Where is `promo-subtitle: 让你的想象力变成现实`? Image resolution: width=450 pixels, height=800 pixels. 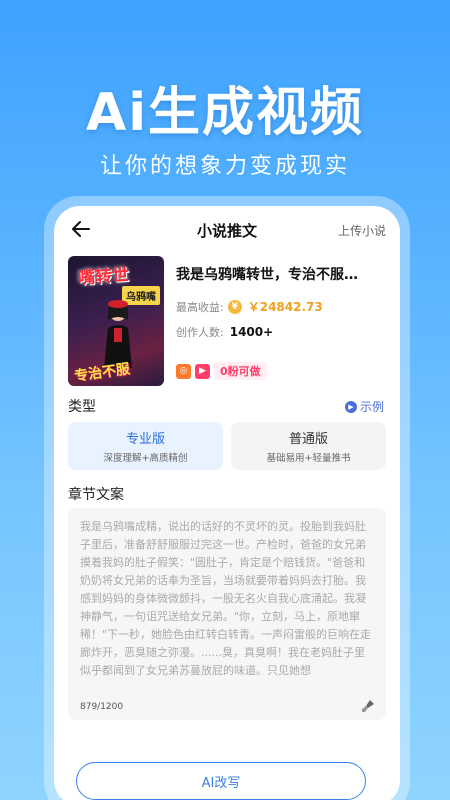 promo-subtitle: 让你的想象力变成现实 is located at coordinates (224, 166).